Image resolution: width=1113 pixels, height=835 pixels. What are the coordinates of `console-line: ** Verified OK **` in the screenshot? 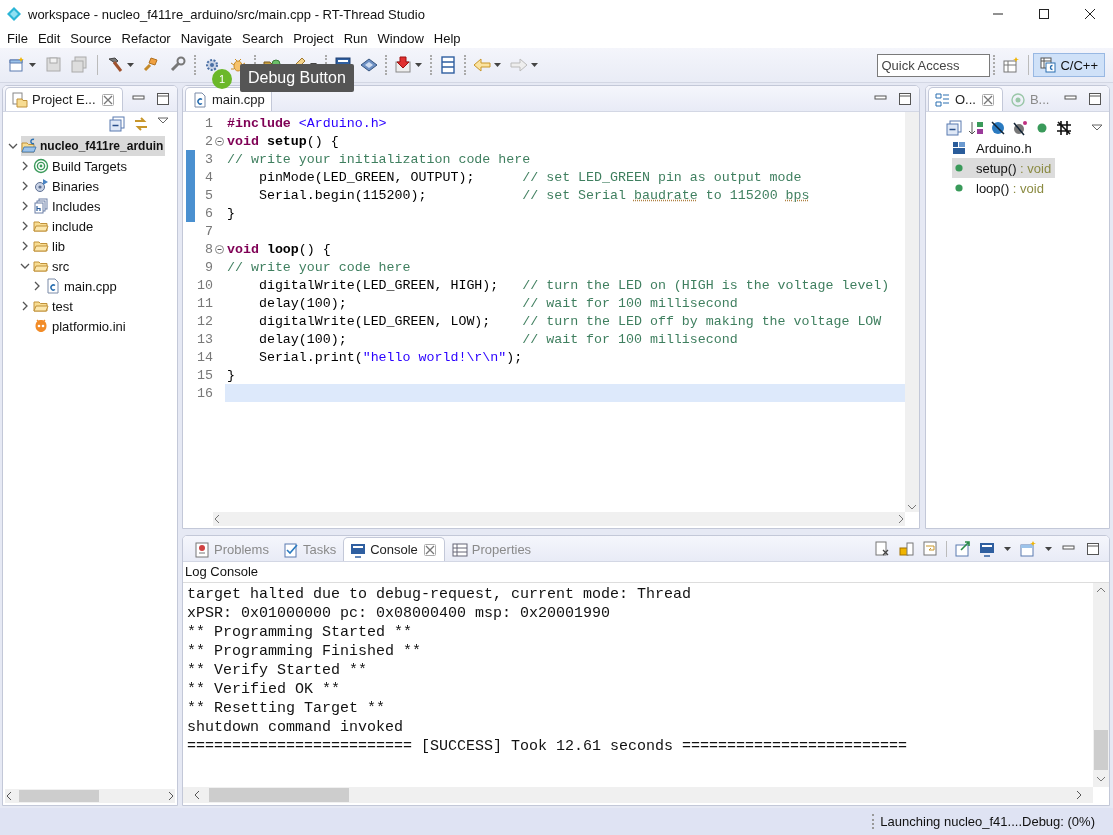 It's located at (264, 689).